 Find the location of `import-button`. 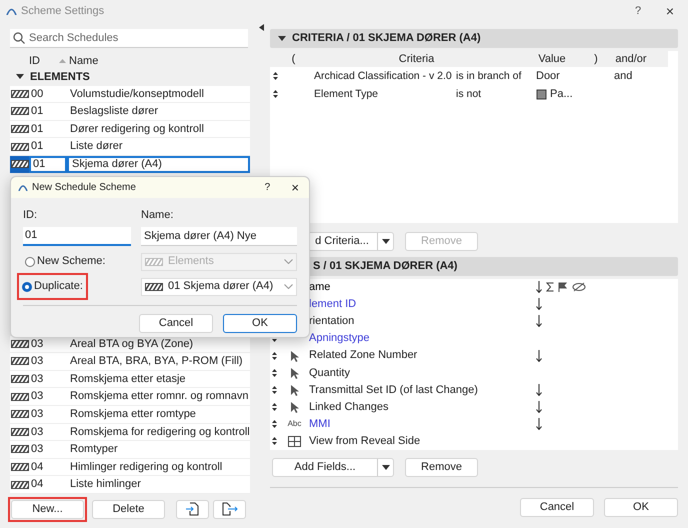

import-button is located at coordinates (192, 509).